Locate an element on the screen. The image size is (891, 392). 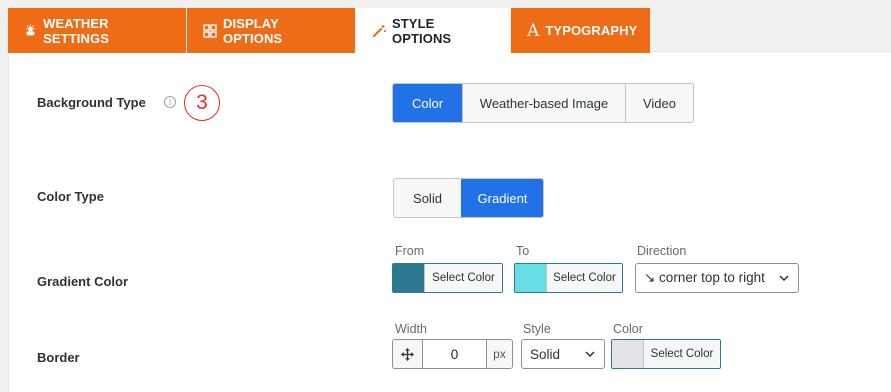
tab-typography: A TYPOGRAPHY is located at coordinates (580, 30).